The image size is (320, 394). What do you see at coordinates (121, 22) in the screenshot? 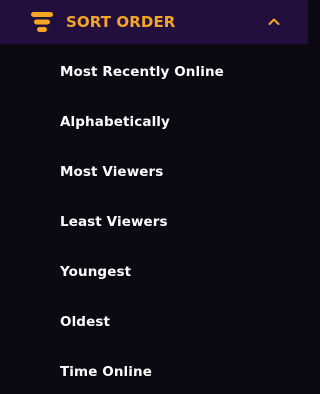
I see `header-title: SORT ORDER` at bounding box center [121, 22].